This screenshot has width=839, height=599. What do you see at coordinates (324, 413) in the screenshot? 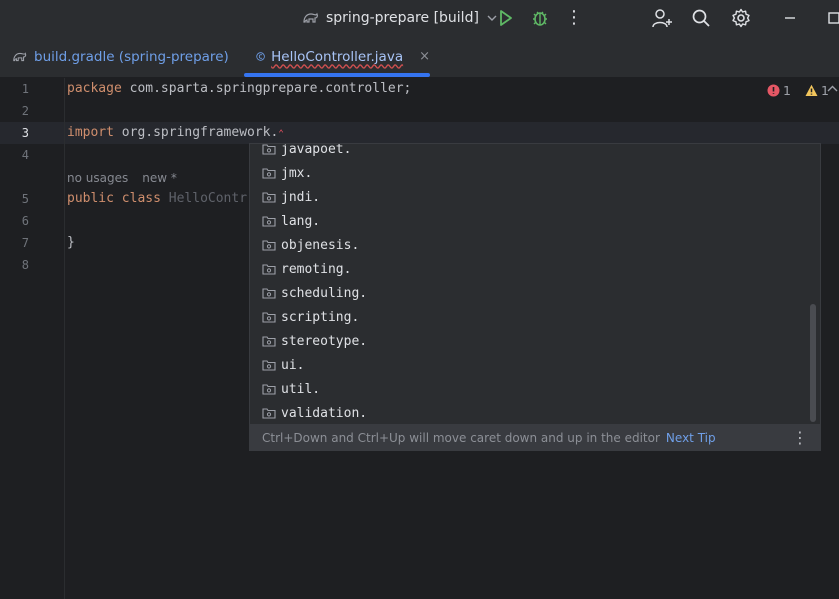
I see `completion-item-label: validation.` at bounding box center [324, 413].